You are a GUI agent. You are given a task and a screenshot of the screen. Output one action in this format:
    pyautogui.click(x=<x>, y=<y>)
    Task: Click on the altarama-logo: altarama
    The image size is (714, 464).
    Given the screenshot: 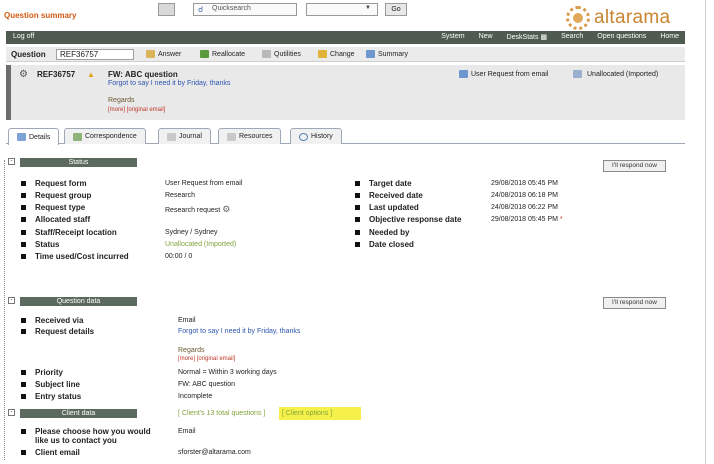 What is the action you would take?
    pyautogui.click(x=618, y=18)
    